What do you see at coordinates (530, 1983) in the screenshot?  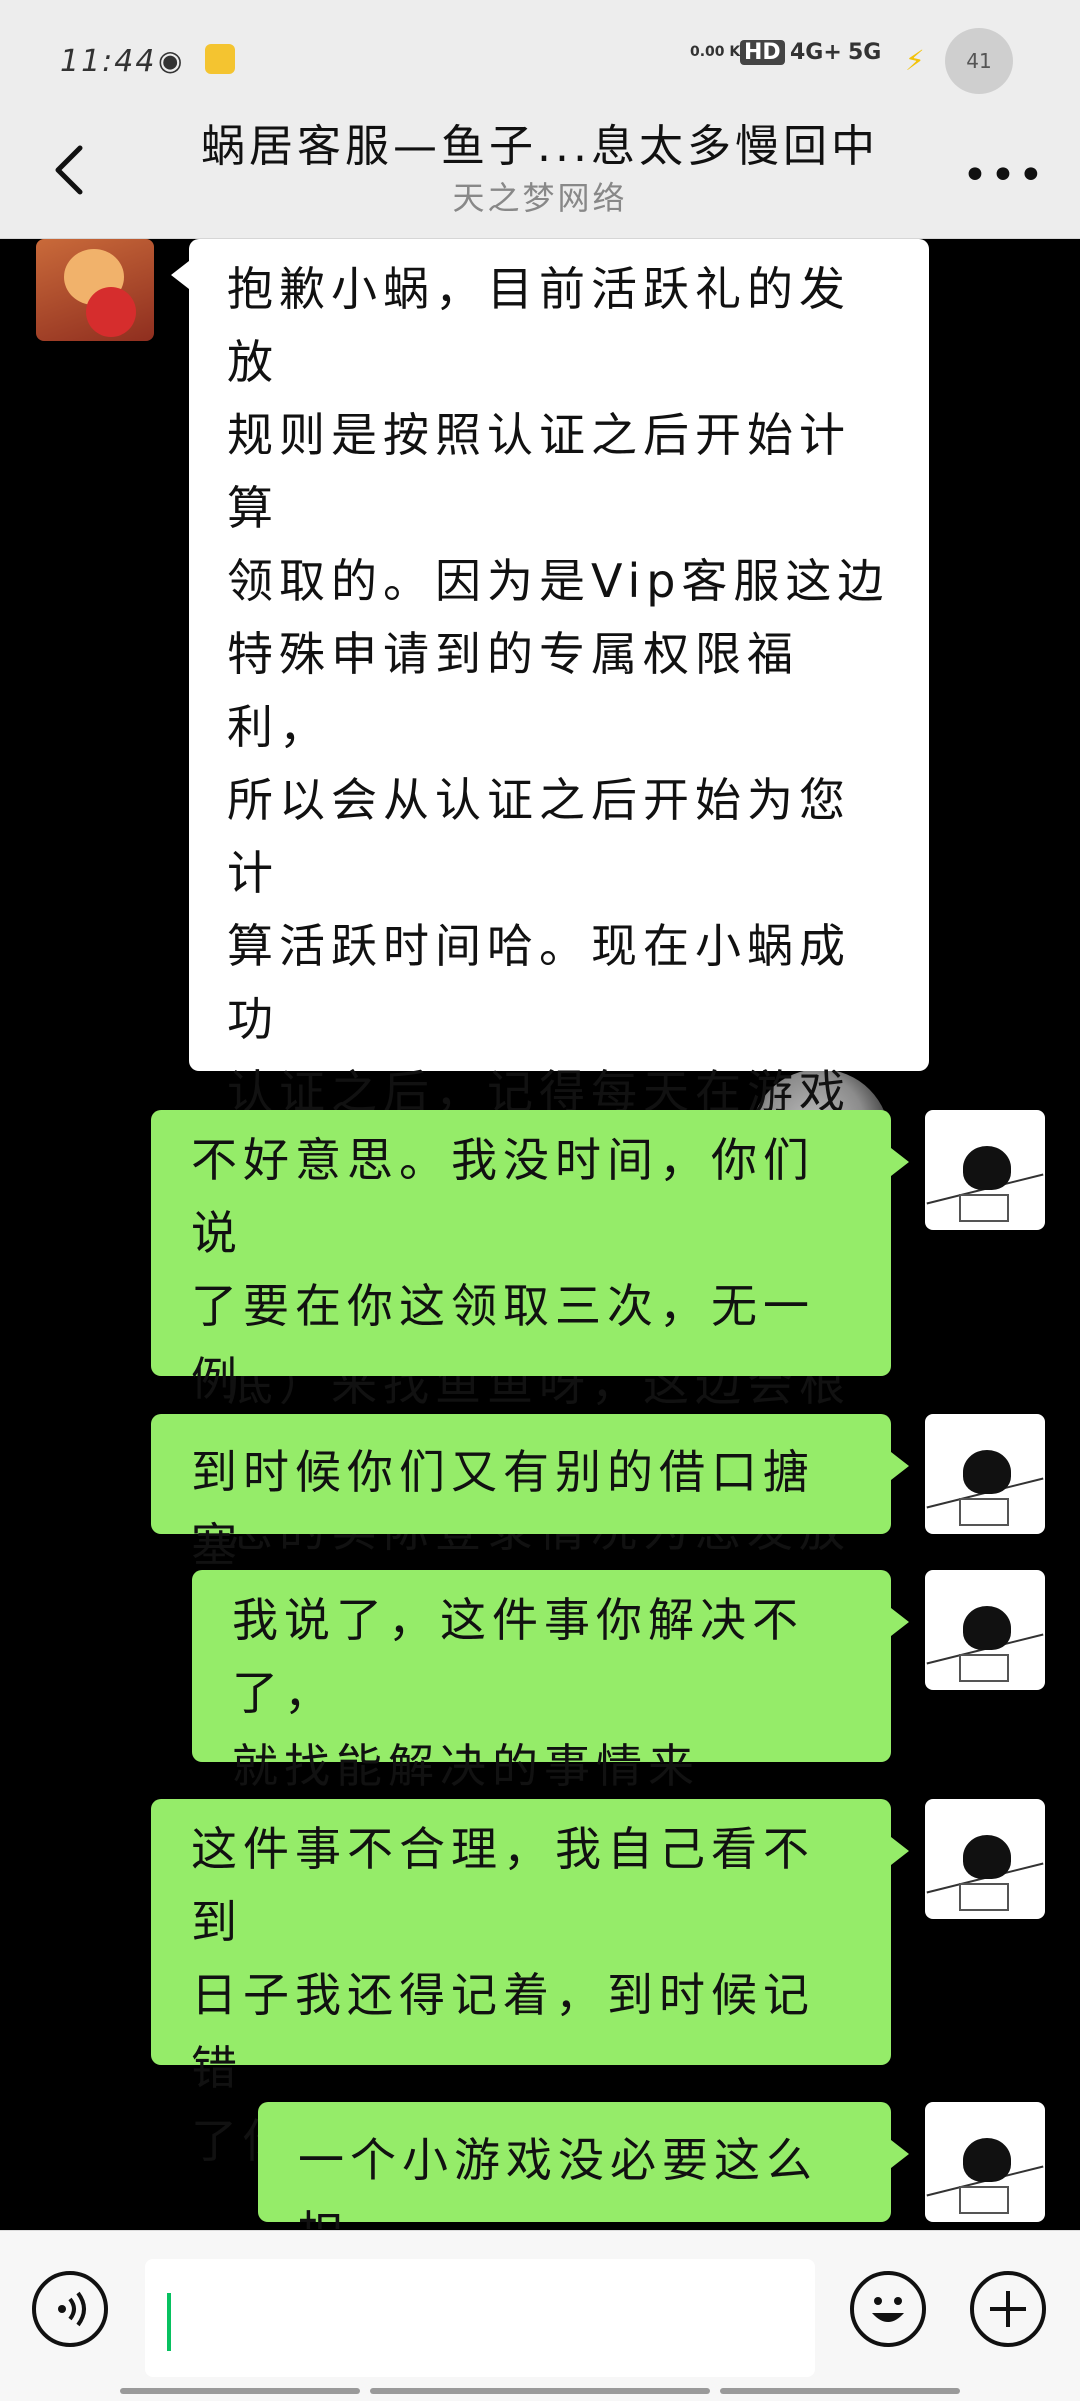 I see `sent-message: 这件事不合理，我自己看不到 日子我还得记着，到时候记错 了你们又来句过了领取不了` at bounding box center [530, 1983].